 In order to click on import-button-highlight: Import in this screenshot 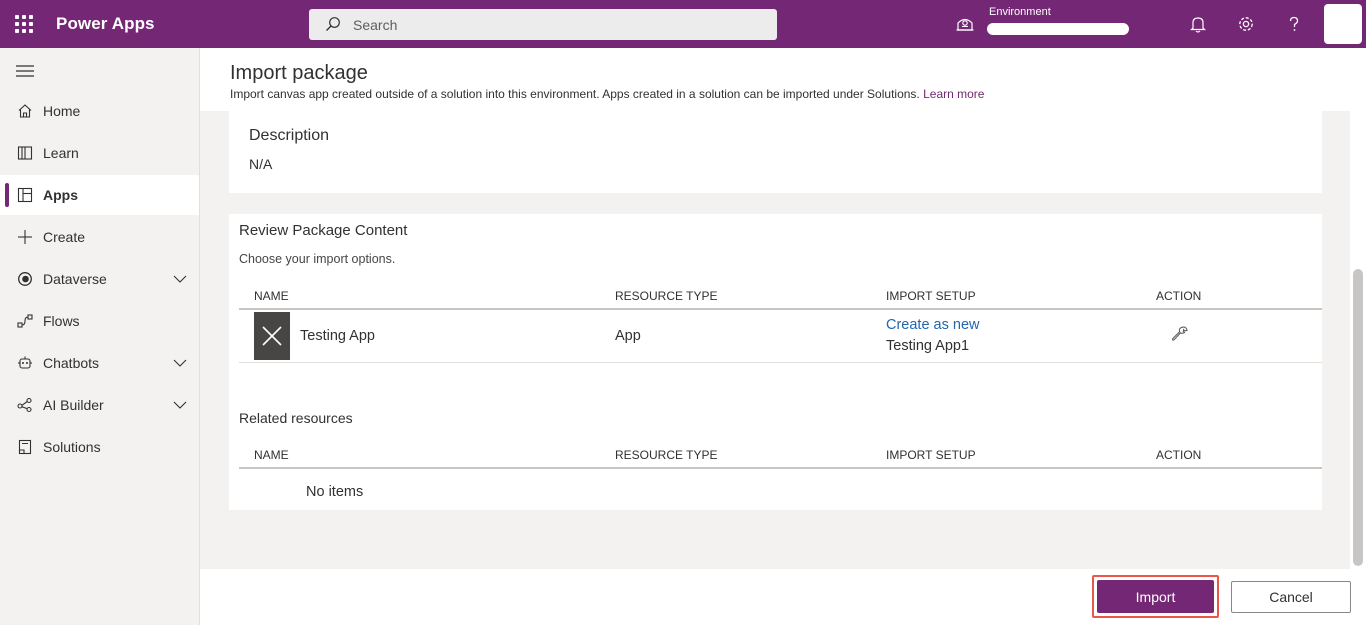, I will do `click(1155, 596)`.